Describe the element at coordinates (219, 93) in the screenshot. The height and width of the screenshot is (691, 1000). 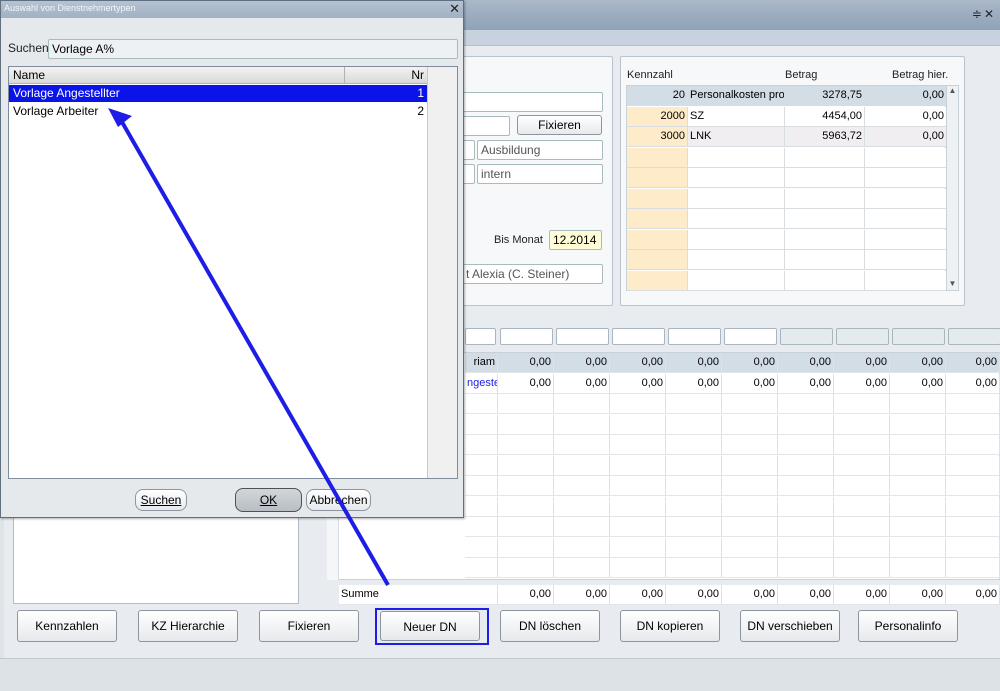
I see `list-item-vorlage-angestellter: Vorlage Angestellter 1` at that location.